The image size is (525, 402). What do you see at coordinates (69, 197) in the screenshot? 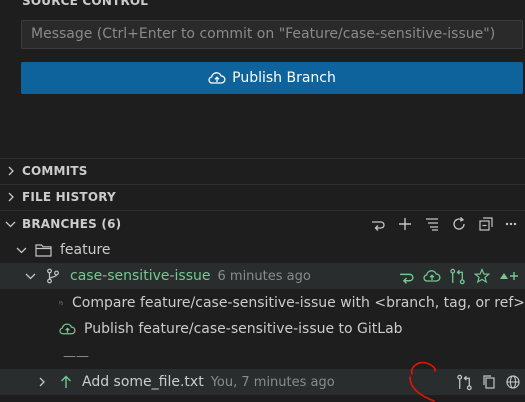
I see `file-history-label: FILE HISTORY` at bounding box center [69, 197].